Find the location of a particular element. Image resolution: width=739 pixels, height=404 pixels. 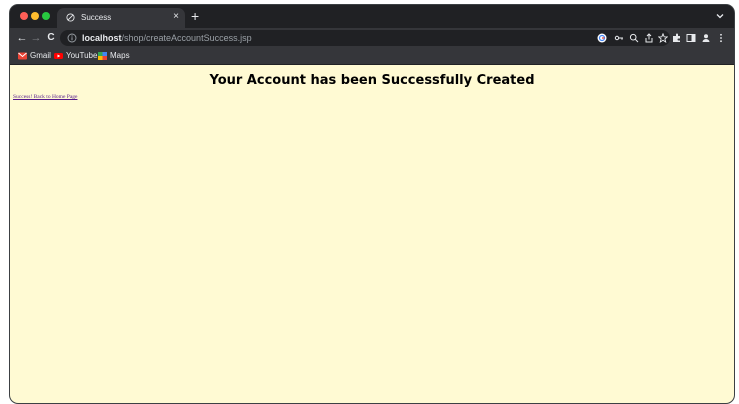

youtube-icon is located at coordinates (58, 56).